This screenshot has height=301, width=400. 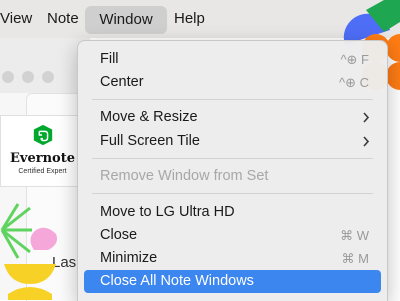 What do you see at coordinates (167, 212) in the screenshot?
I see `menu-item-label: Move to LG Ultra HD` at bounding box center [167, 212].